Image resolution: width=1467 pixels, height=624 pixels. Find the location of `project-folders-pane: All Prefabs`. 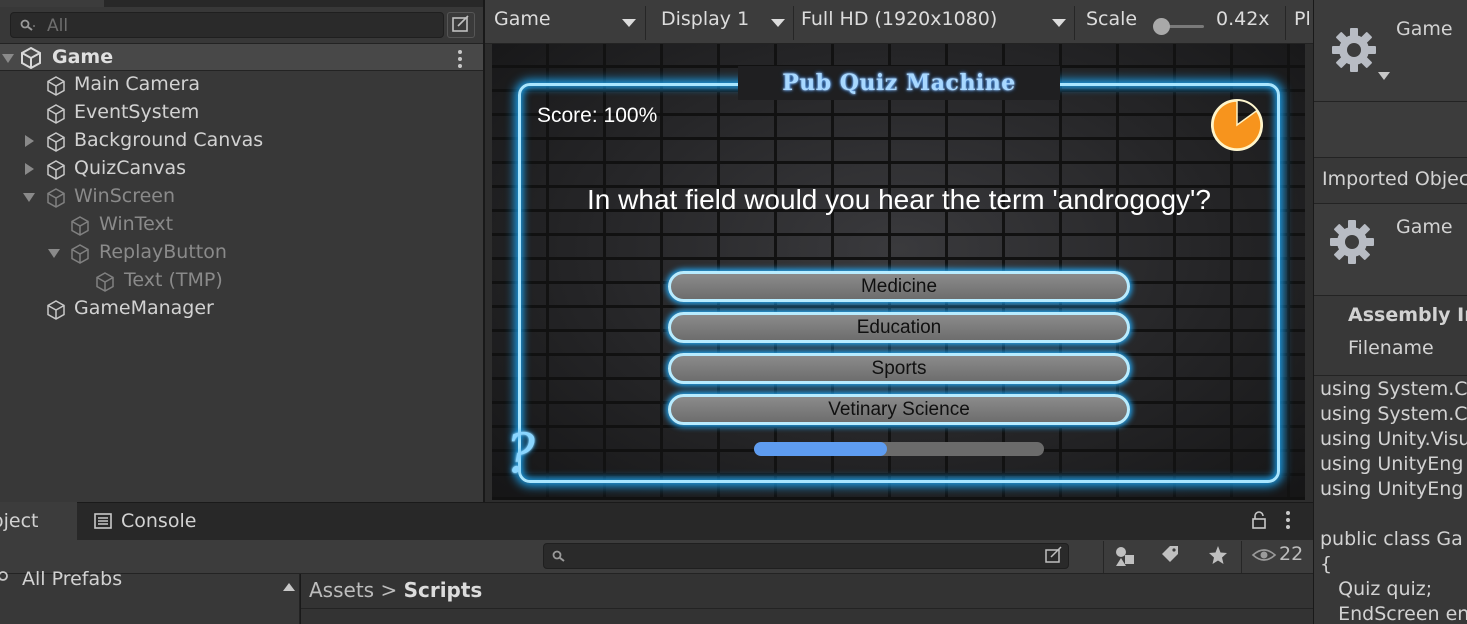

project-folders-pane: All Prefabs is located at coordinates (150, 596).